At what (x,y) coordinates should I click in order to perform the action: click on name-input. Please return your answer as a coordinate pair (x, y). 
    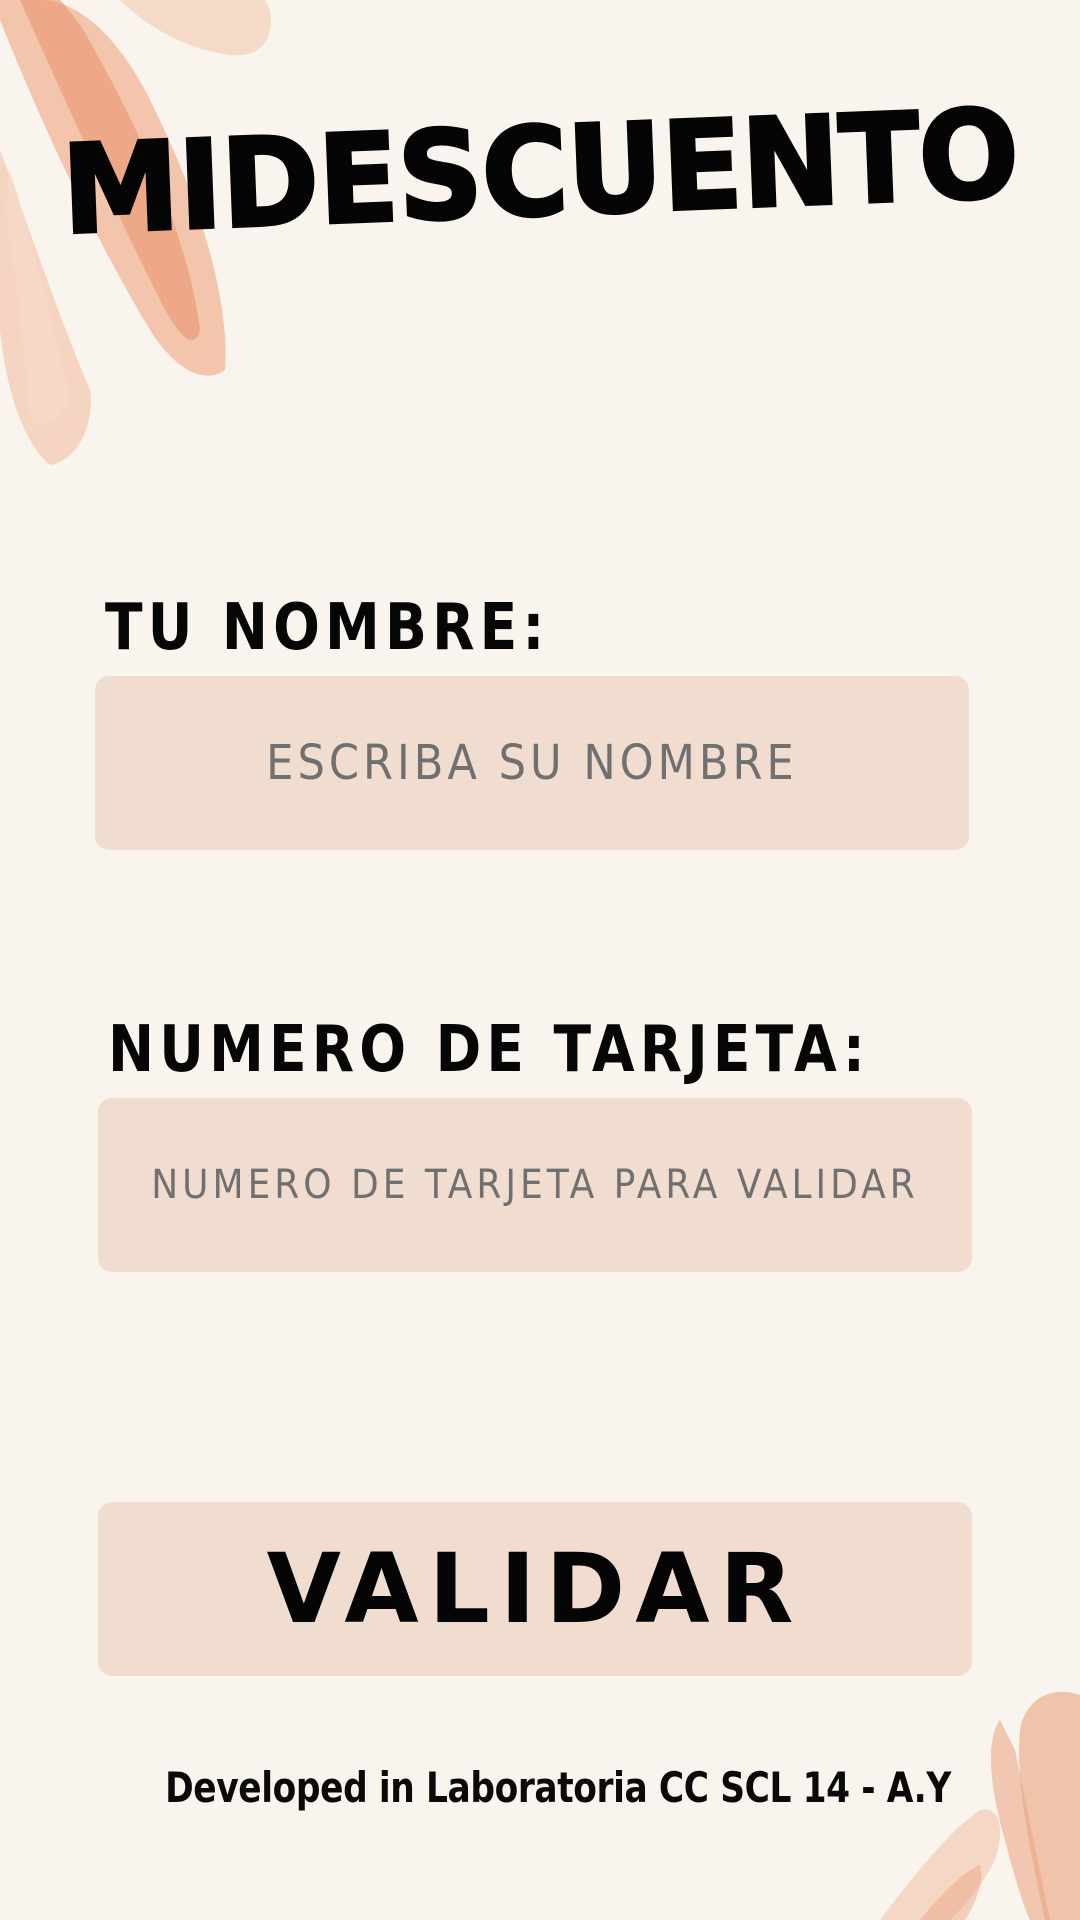
    Looking at the image, I should click on (532, 763).